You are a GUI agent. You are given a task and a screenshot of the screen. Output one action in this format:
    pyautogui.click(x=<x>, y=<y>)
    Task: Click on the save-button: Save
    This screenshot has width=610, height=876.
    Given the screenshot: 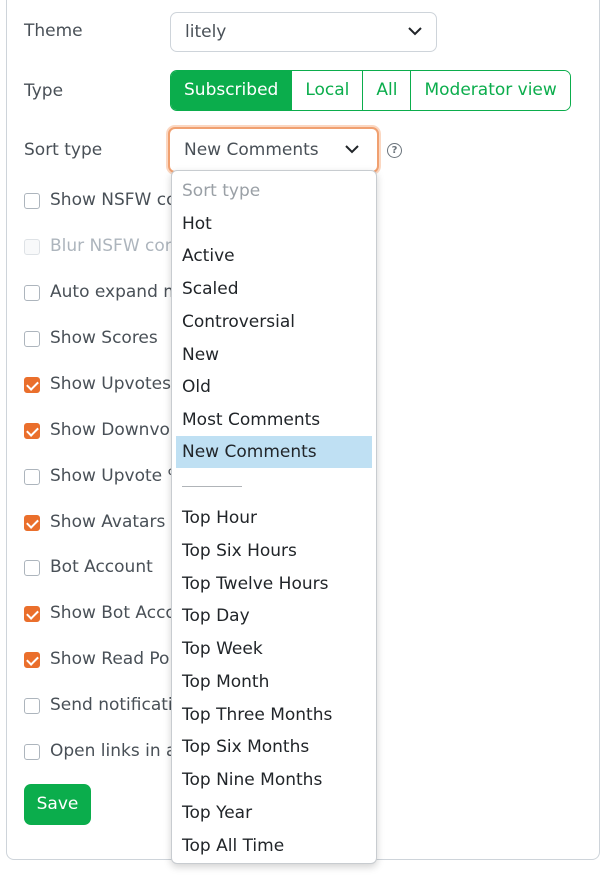 What is the action you would take?
    pyautogui.click(x=57, y=804)
    